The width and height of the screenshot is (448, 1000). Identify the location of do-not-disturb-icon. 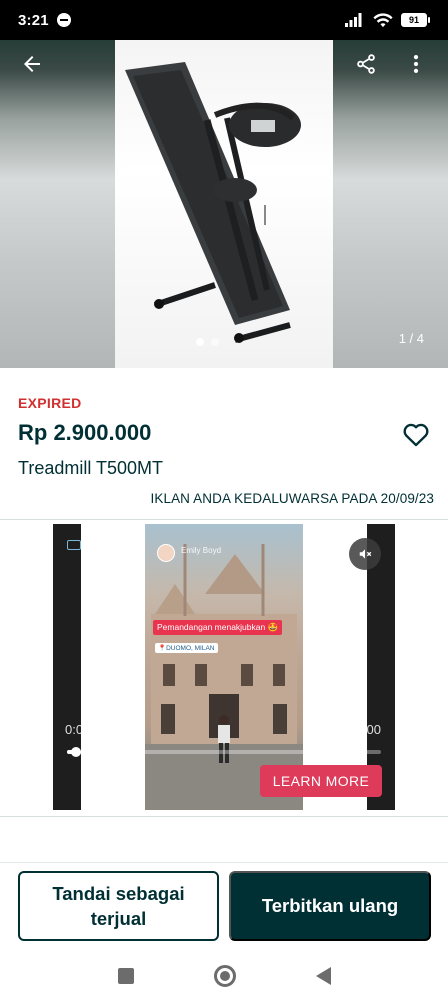
(63, 20).